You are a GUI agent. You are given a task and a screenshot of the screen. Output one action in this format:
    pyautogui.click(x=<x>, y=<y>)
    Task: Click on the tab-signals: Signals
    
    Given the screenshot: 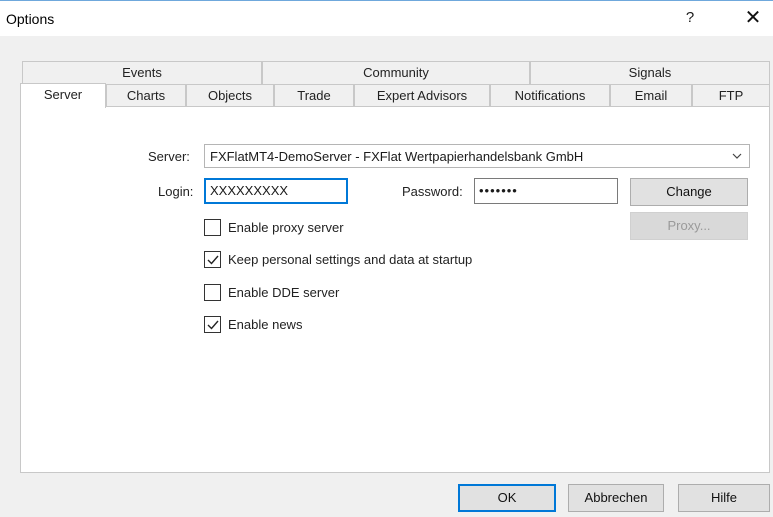 What is the action you would take?
    pyautogui.click(x=650, y=72)
    